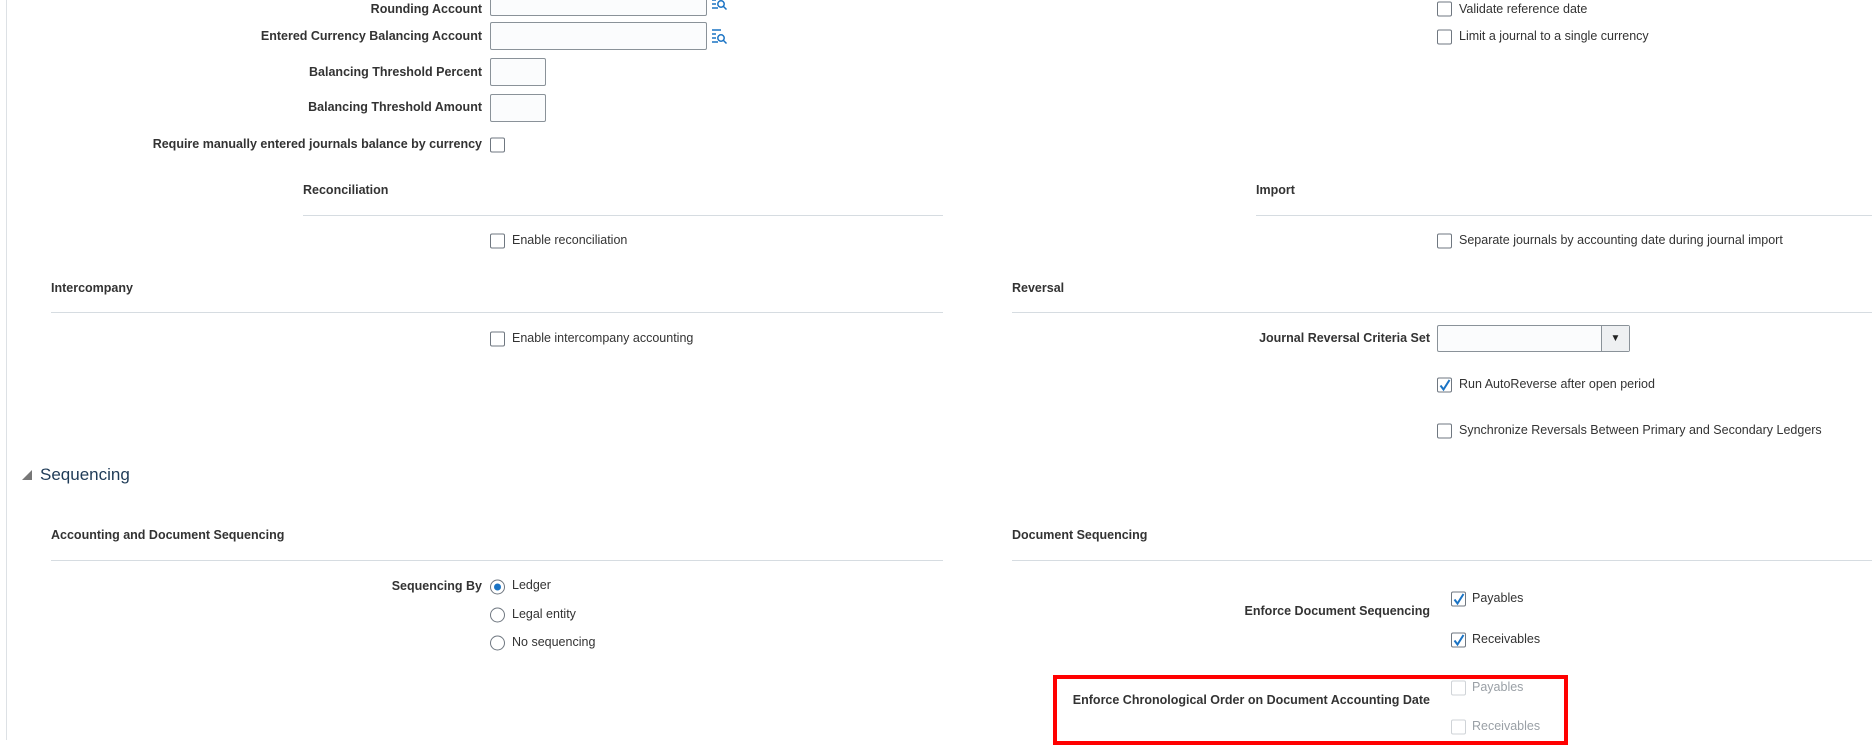 Image resolution: width=1872 pixels, height=745 pixels. Describe the element at coordinates (1444, 37) in the screenshot. I see `limit-single-currency-checkbox` at that location.